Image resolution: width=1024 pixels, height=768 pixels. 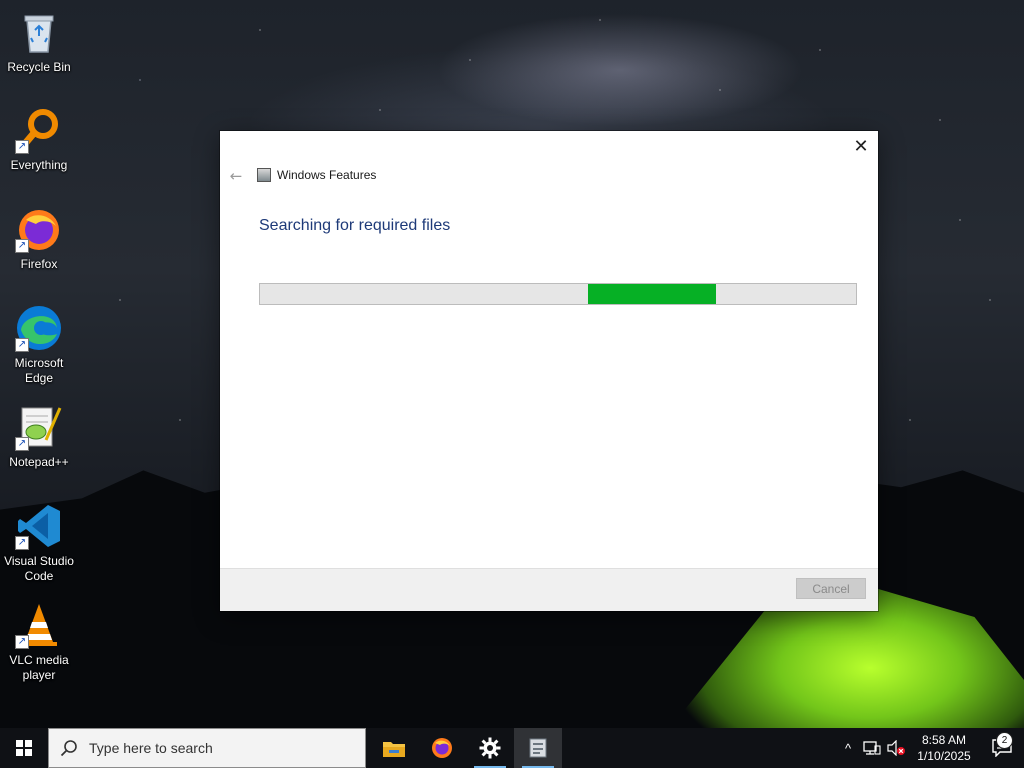 I want to click on network-icon, so click(x=872, y=748).